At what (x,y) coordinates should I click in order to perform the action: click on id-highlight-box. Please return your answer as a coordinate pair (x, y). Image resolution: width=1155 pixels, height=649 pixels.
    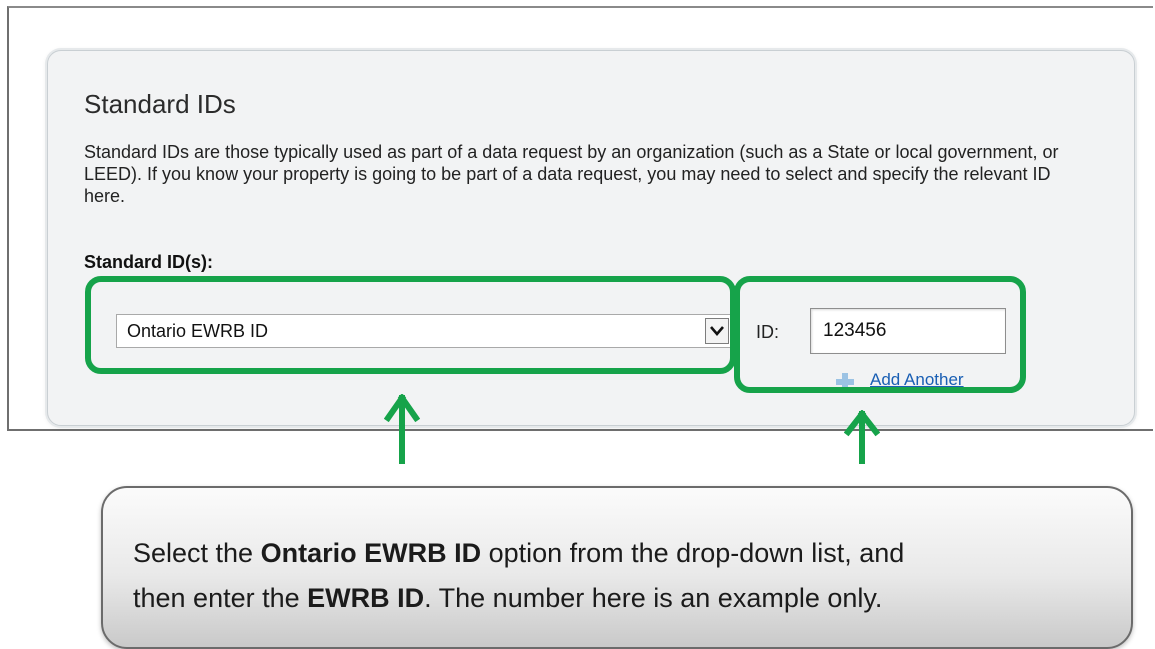
    Looking at the image, I should click on (880, 334).